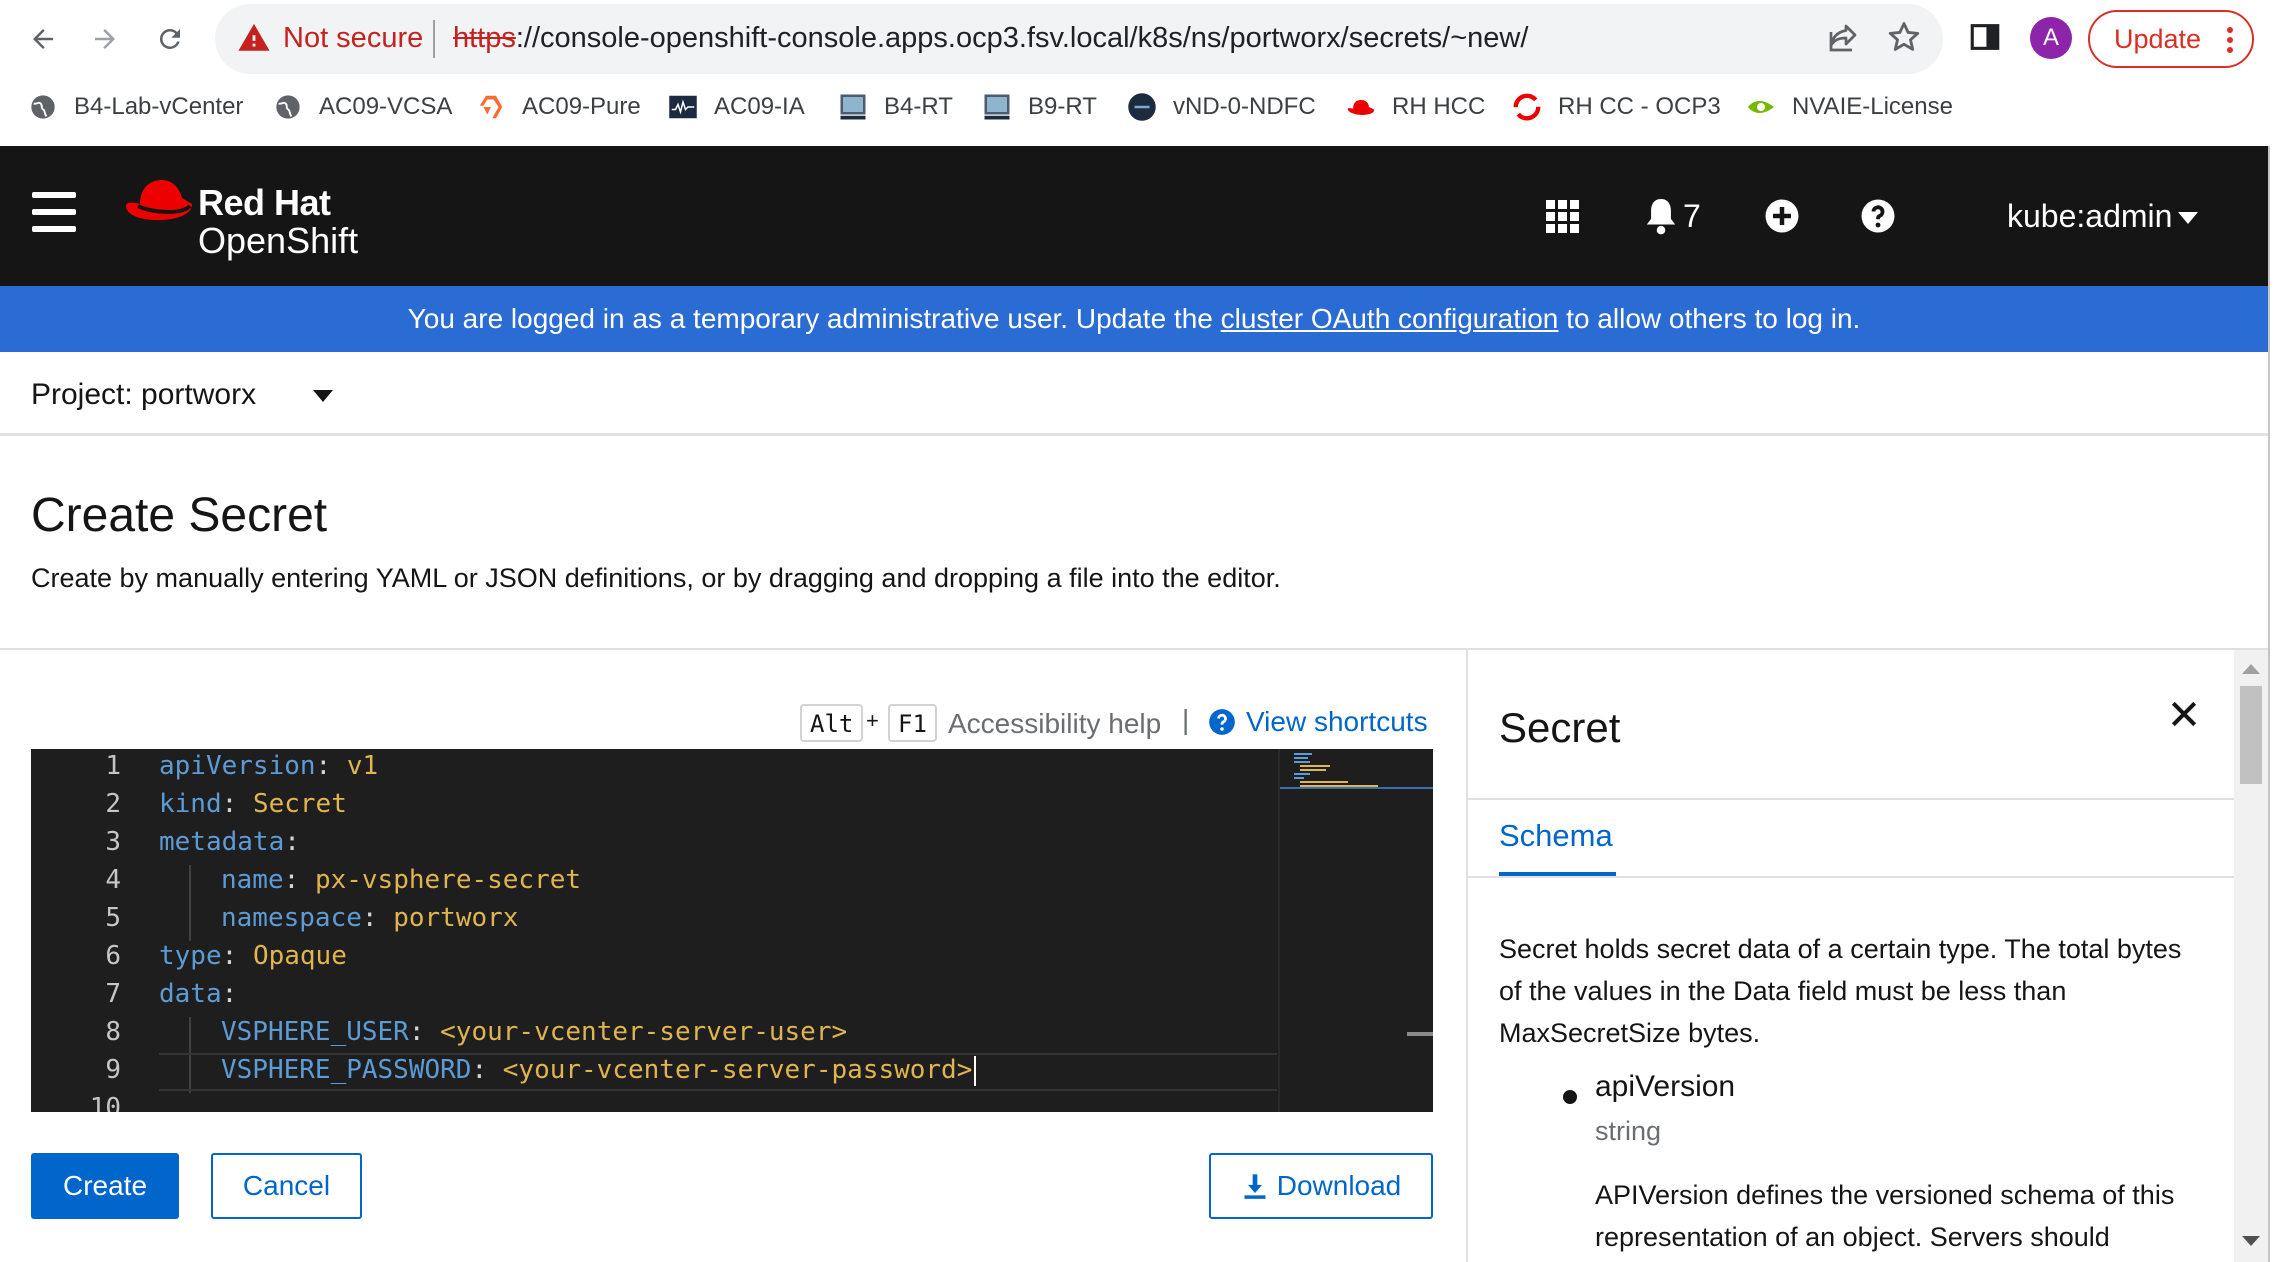 This screenshot has width=2276, height=1262. Describe the element at coordinates (113, 766) in the screenshot. I see `line-number: 1` at that location.